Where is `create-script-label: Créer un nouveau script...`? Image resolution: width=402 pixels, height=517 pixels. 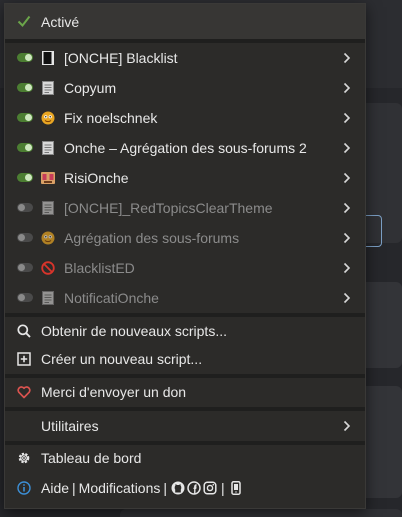 create-script-label: Créer un nouveau script... is located at coordinates (122, 359).